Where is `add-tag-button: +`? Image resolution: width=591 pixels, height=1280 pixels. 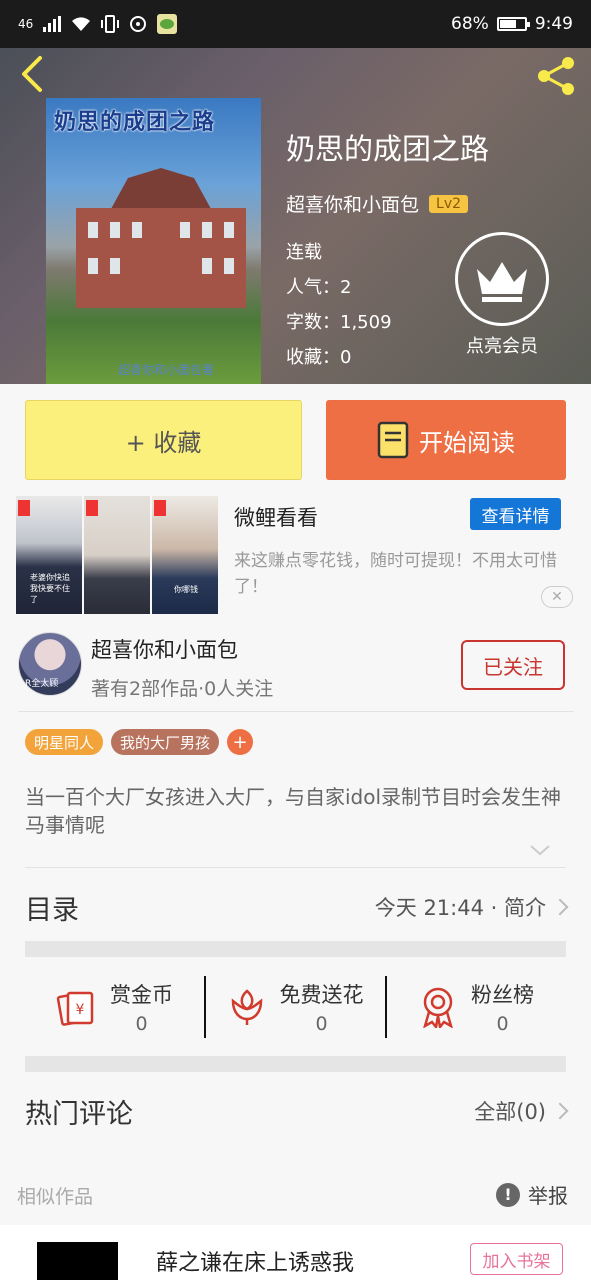 add-tag-button: + is located at coordinates (240, 742).